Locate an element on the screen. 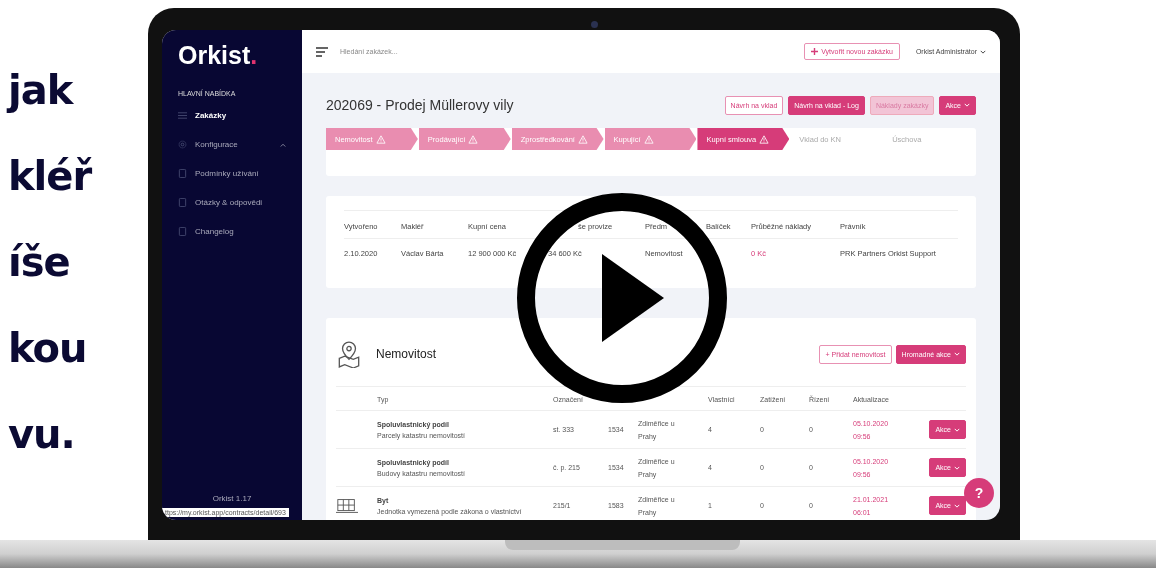 The height and width of the screenshot is (568, 1156). sidebar-item: Konfigurace is located at coordinates (232, 144).